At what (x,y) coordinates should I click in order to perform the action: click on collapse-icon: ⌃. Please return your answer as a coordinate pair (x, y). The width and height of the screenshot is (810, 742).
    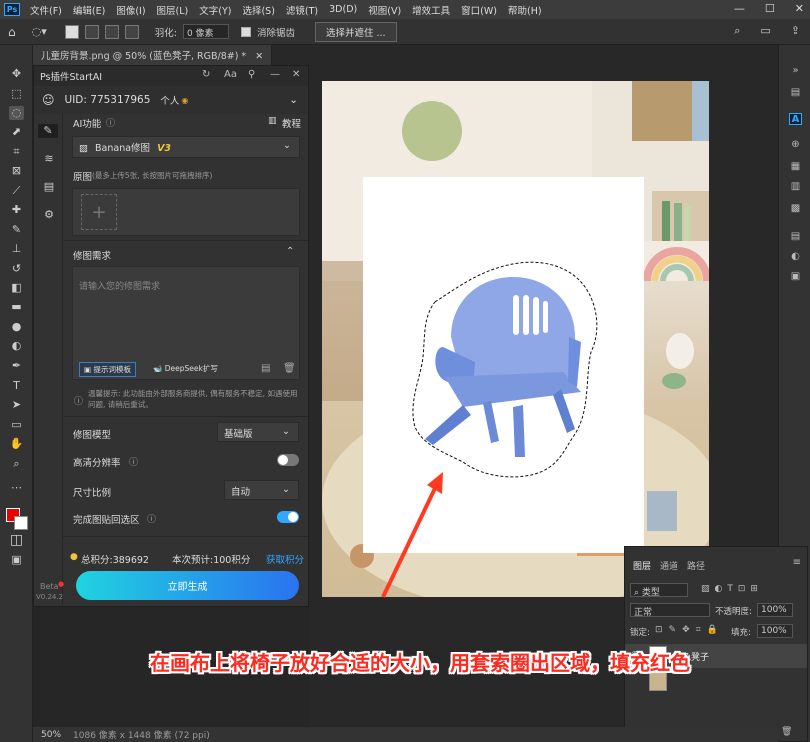
    Looking at the image, I should click on (290, 251).